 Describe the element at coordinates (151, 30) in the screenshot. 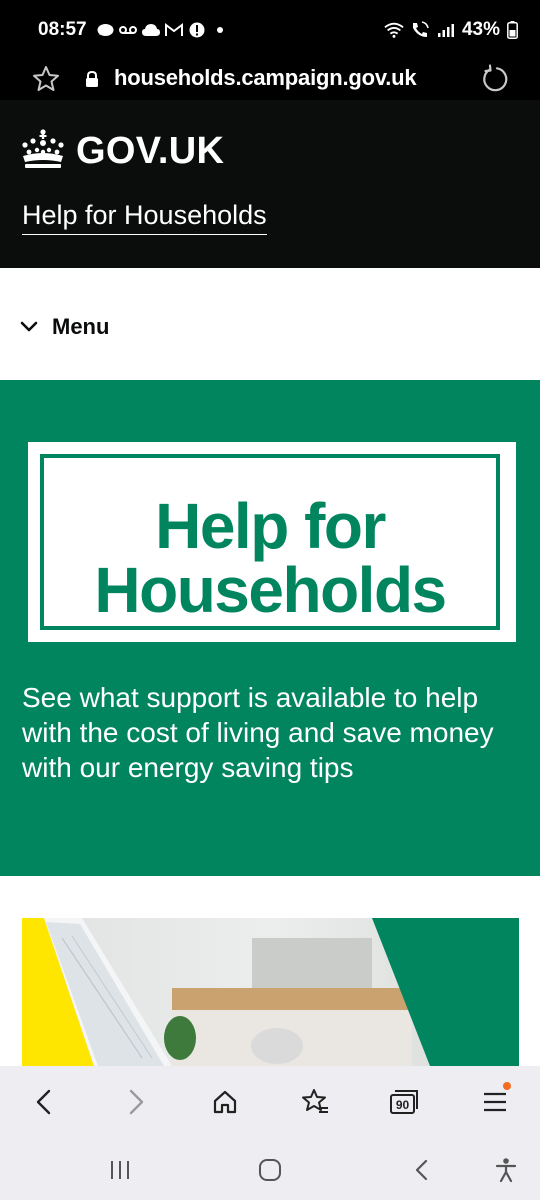

I see `cloud-icon` at that location.